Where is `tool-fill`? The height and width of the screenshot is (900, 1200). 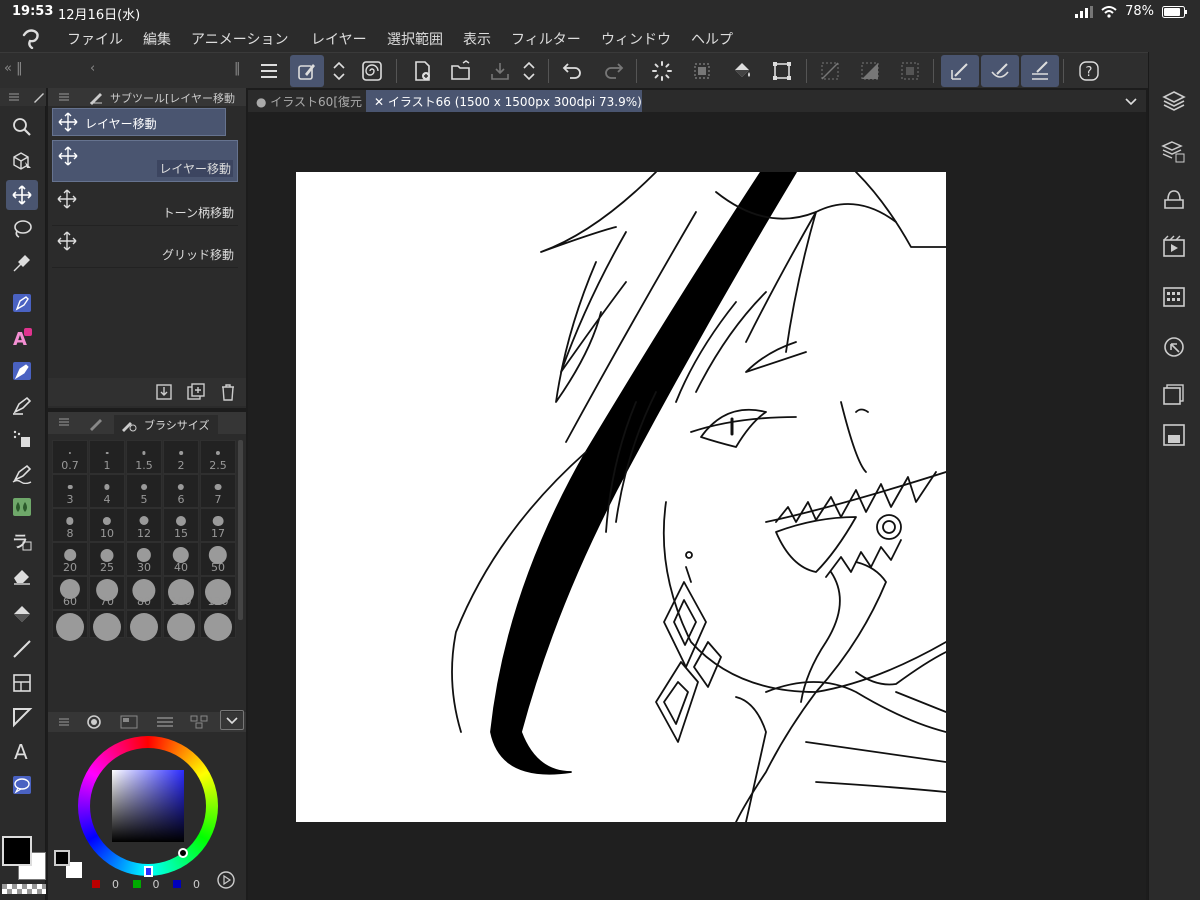
tool-fill is located at coordinates (22, 615).